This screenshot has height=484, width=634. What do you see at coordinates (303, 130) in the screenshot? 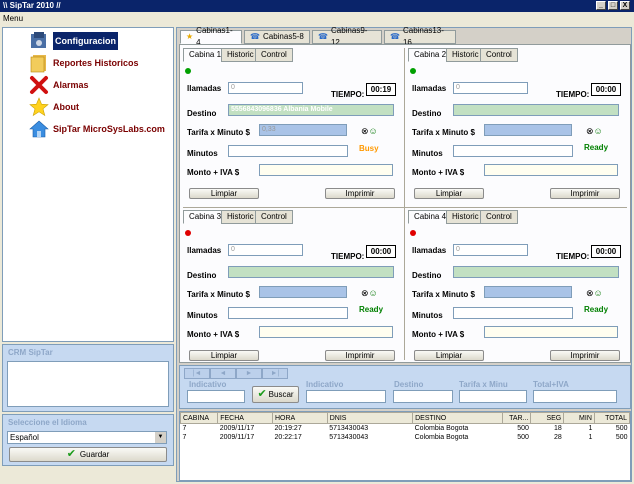
I see `tarifa-input: 0,33` at bounding box center [303, 130].